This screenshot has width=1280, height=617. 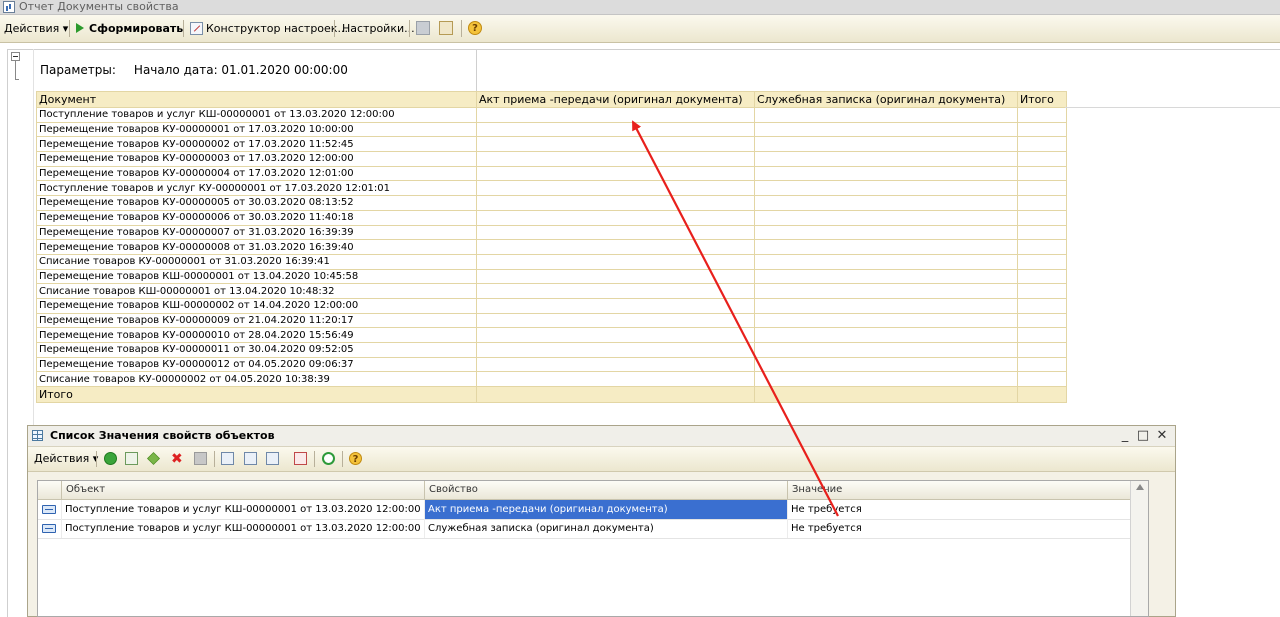 I want to click on add-icon, so click(x=110, y=458).